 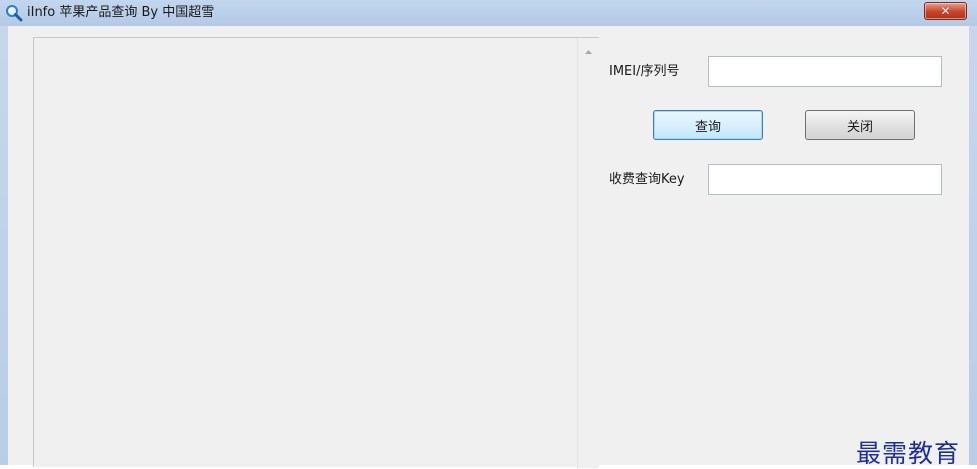 What do you see at coordinates (825, 179) in the screenshot?
I see `key-input` at bounding box center [825, 179].